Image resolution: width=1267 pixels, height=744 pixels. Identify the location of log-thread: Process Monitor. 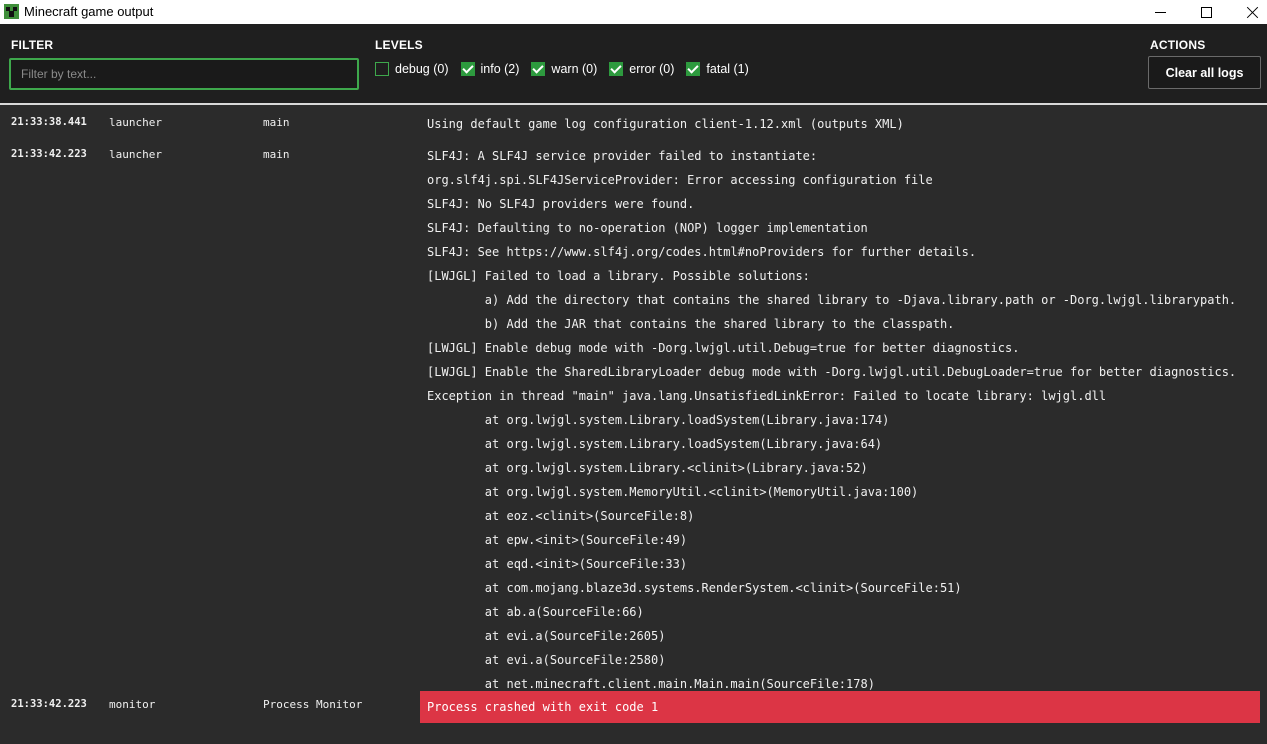
(313, 704).